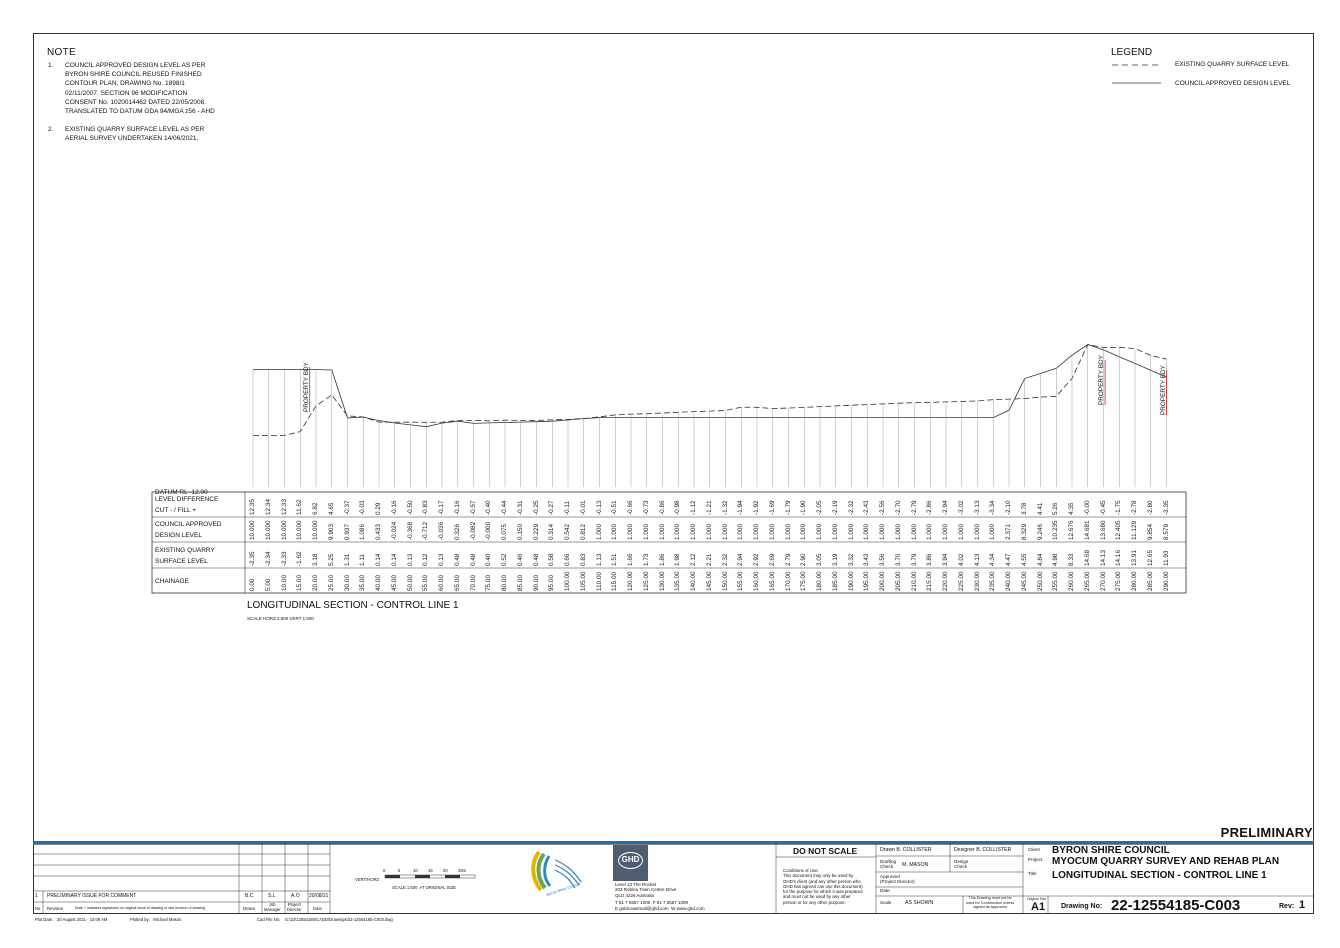 The height and width of the screenshot is (948, 1340). What do you see at coordinates (295, 896) in the screenshot?
I see `rev-project-director: A.O` at bounding box center [295, 896].